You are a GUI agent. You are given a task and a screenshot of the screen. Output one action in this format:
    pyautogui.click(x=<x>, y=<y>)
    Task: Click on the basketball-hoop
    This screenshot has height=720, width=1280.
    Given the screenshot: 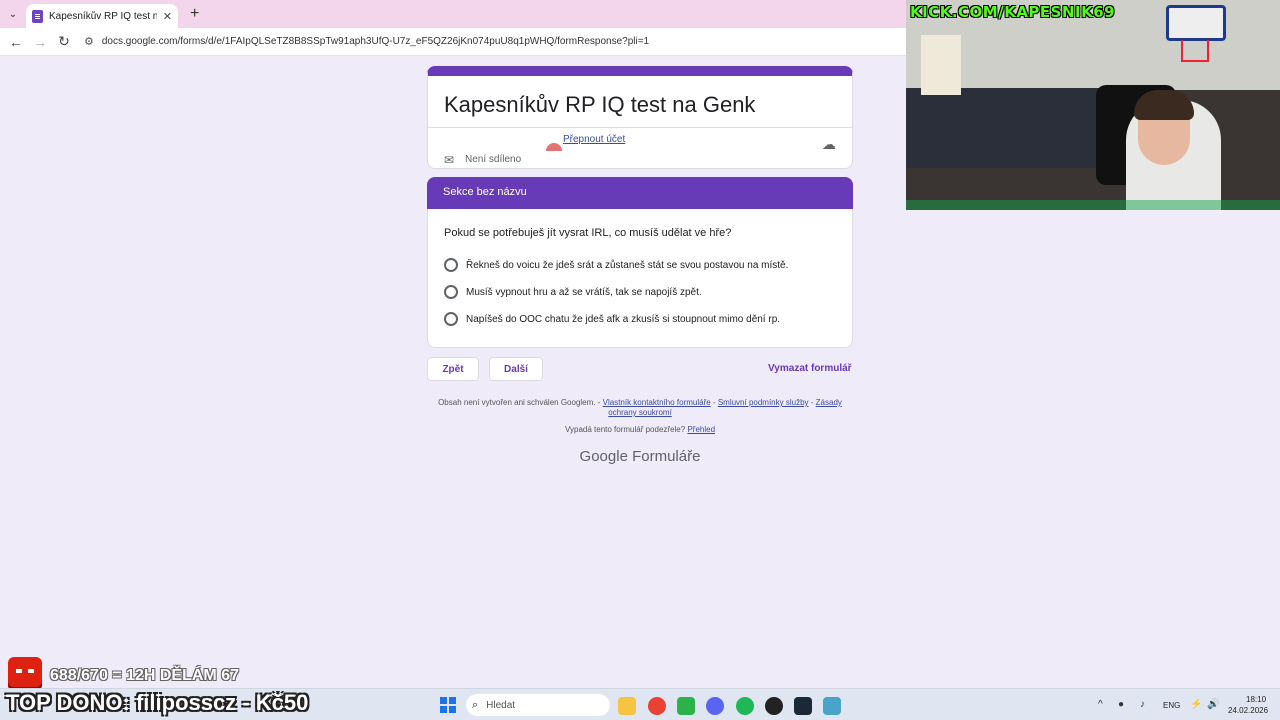 What is the action you would take?
    pyautogui.click(x=1196, y=23)
    